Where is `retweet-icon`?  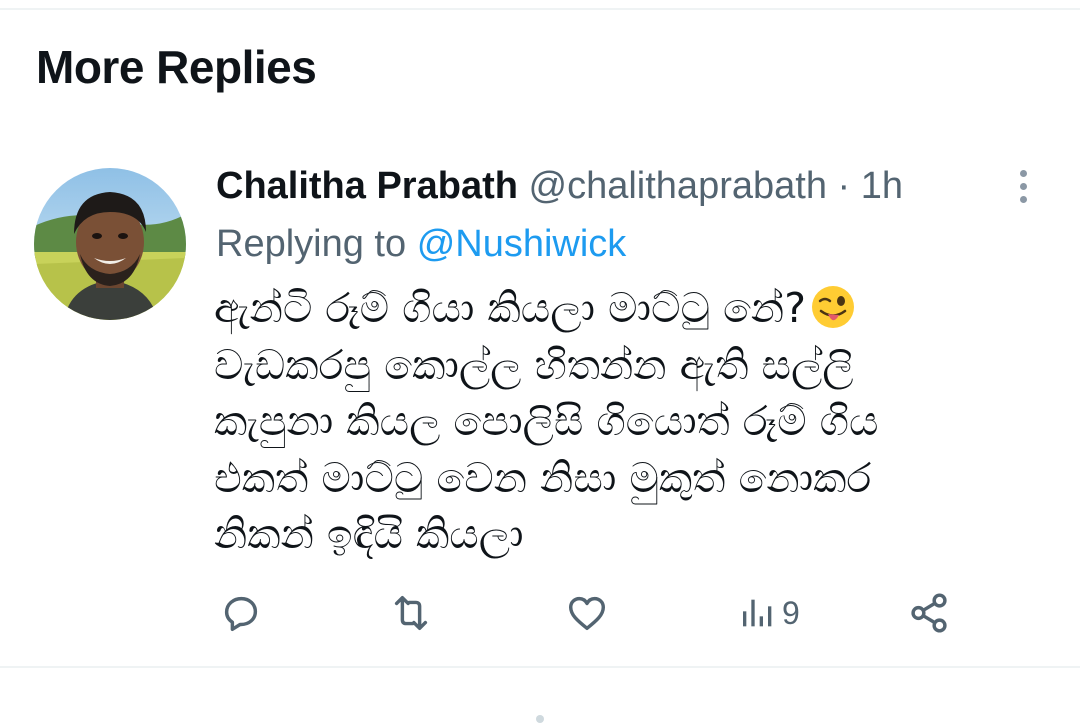
retweet-icon is located at coordinates (411, 613).